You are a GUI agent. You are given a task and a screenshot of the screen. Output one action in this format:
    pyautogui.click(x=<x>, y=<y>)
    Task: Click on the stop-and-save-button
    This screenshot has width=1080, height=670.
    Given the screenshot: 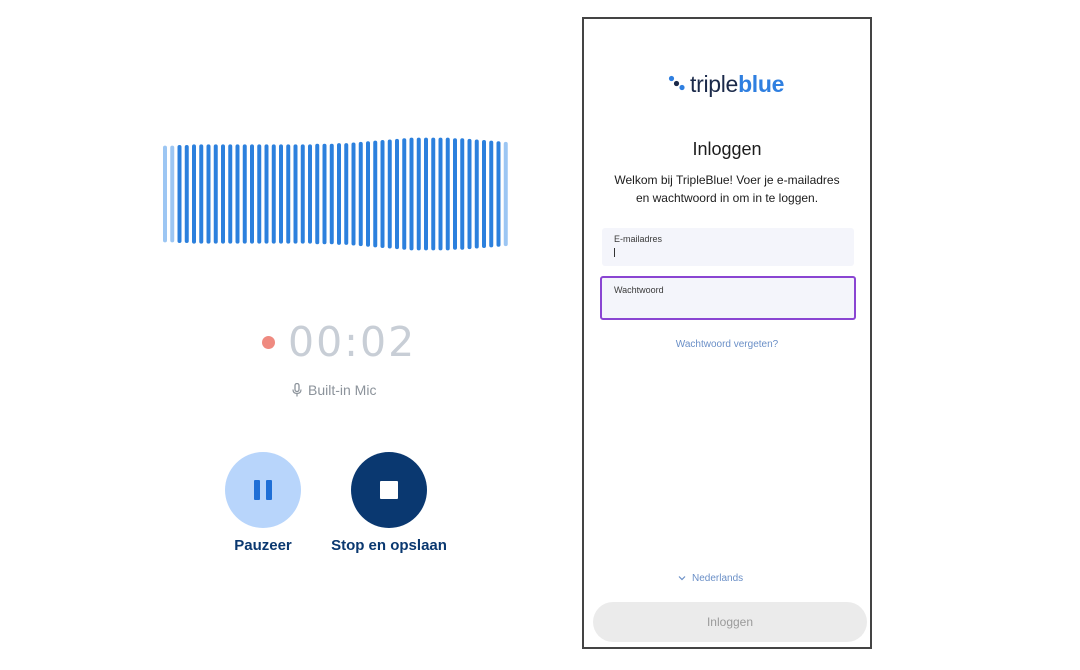 What is the action you would take?
    pyautogui.click(x=389, y=490)
    